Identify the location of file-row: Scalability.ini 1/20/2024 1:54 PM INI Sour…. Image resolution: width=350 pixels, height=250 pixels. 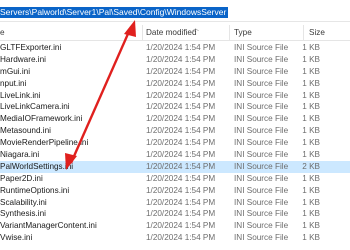
(175, 203).